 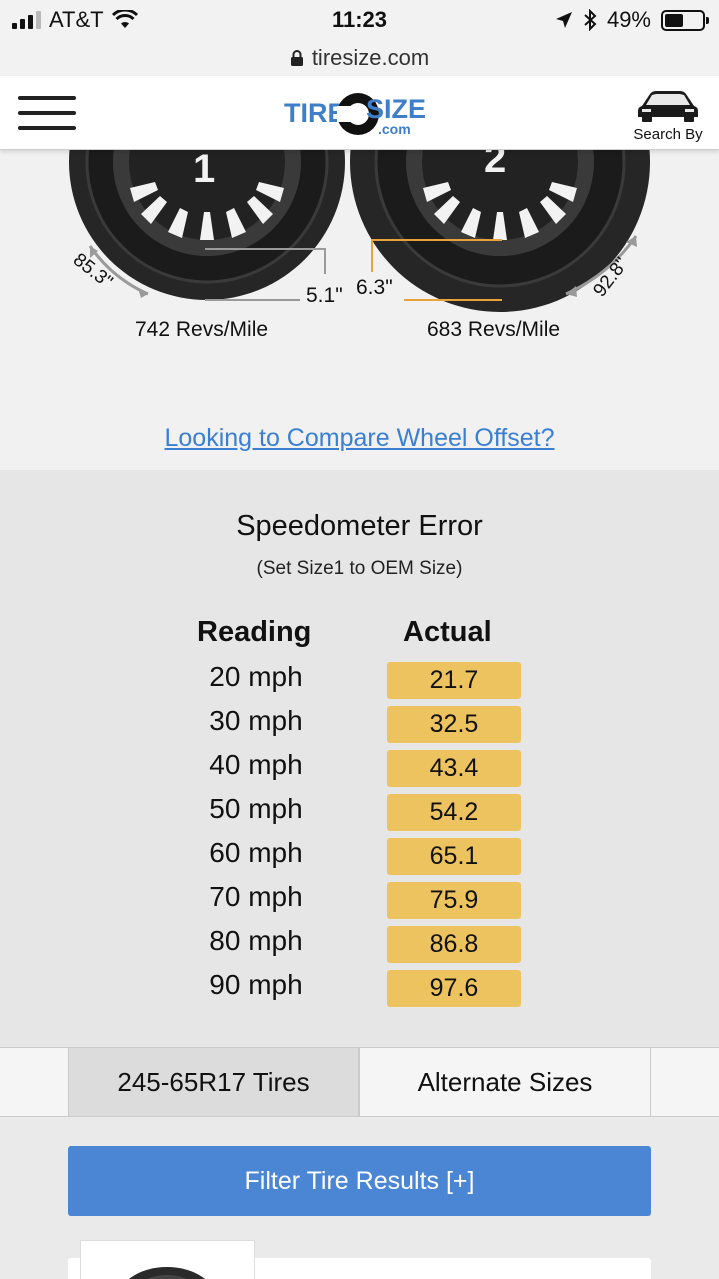 I want to click on search-by-button: Search By, so click(x=668, y=114).